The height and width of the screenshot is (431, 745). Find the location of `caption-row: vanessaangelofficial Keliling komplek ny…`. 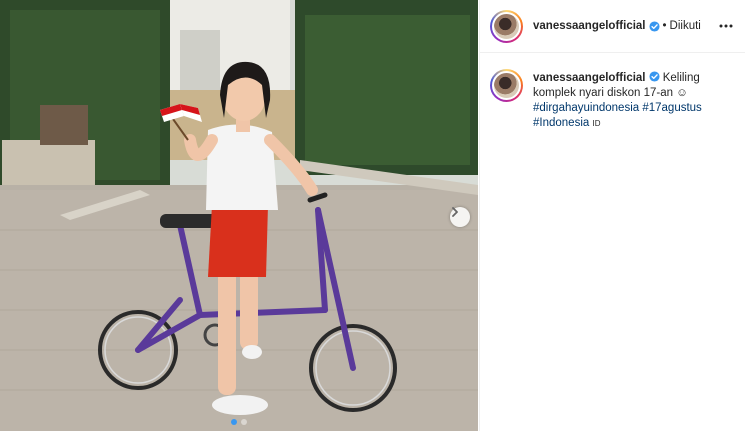

caption-row: vanessaangelofficial Keliling komplek ny… is located at coordinates (612, 92).